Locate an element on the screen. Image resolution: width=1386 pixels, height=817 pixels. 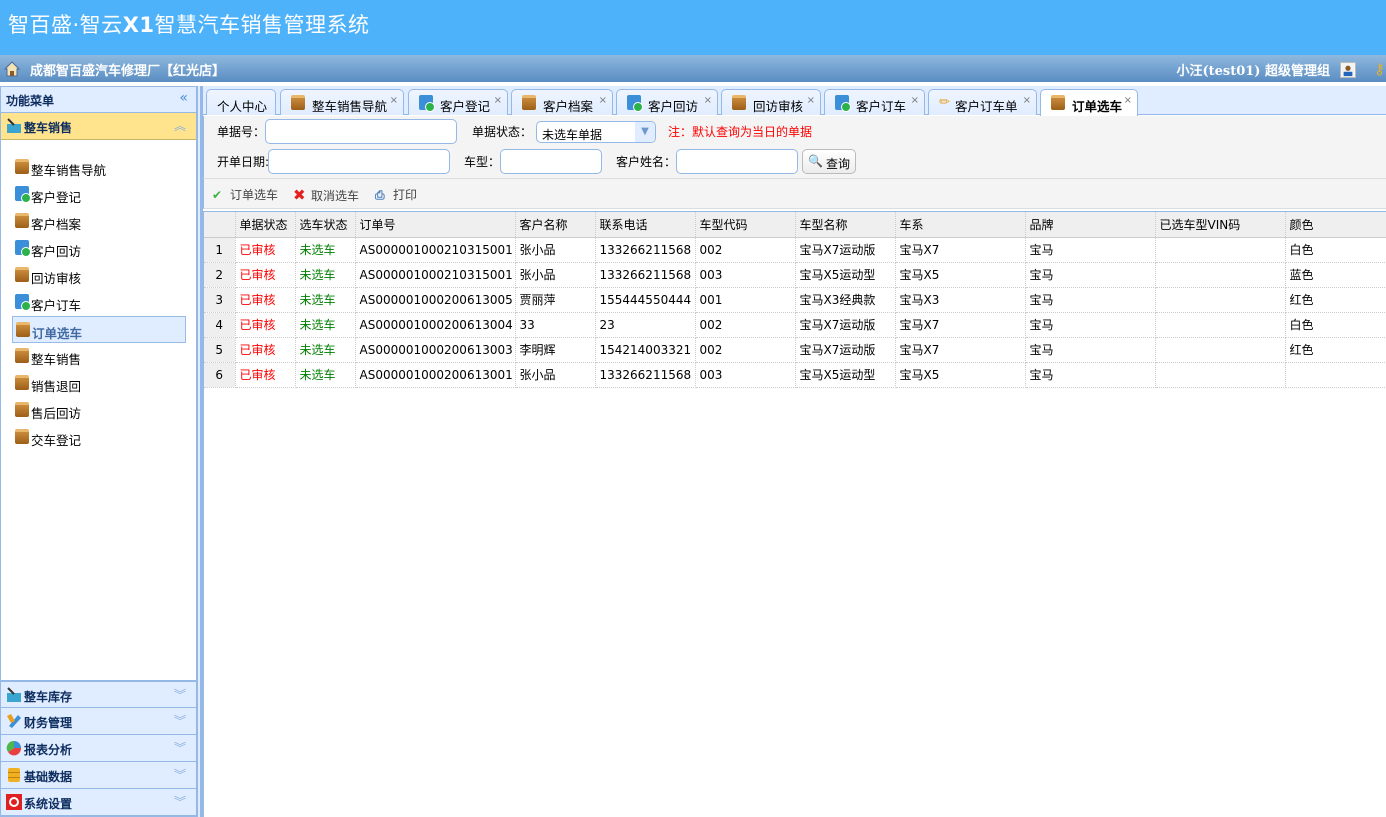
section-1: 整车库存 ︾ is located at coordinates (98, 694).